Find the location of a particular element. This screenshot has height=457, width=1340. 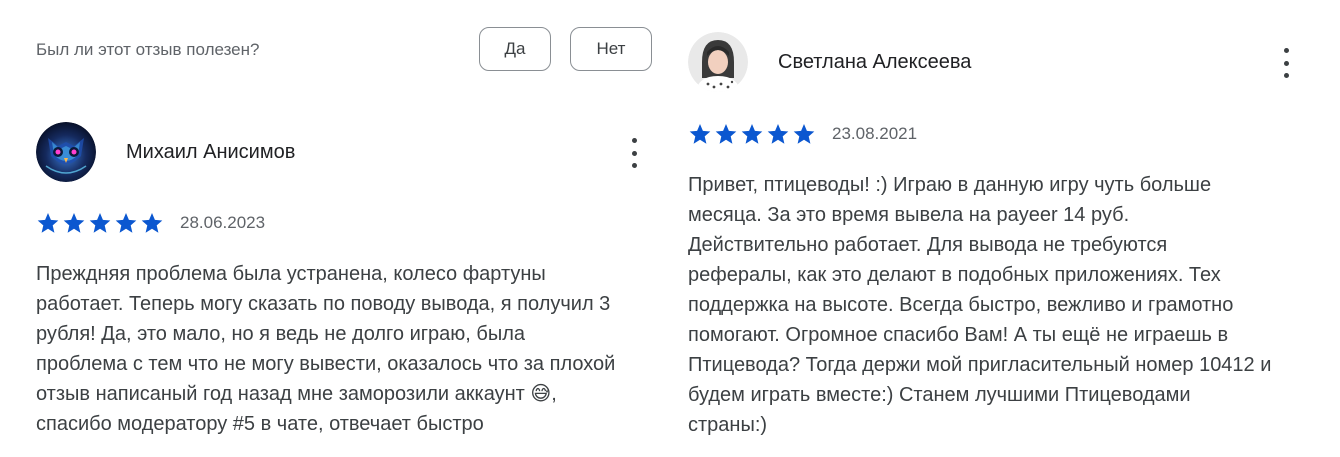

review-header: Михаил Анисимов is located at coordinates (344, 153).